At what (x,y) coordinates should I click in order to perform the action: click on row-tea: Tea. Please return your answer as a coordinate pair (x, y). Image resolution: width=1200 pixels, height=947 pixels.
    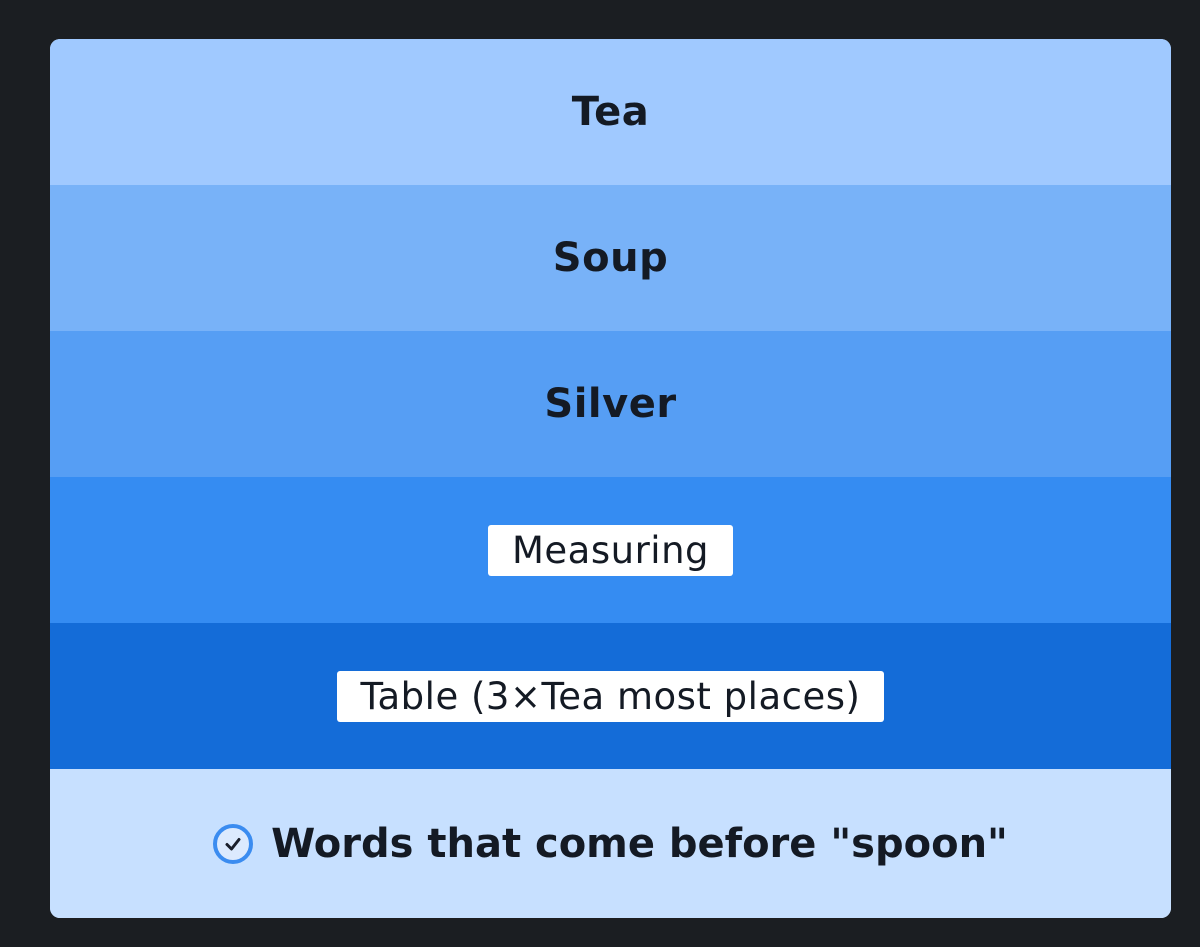
    Looking at the image, I should click on (610, 112).